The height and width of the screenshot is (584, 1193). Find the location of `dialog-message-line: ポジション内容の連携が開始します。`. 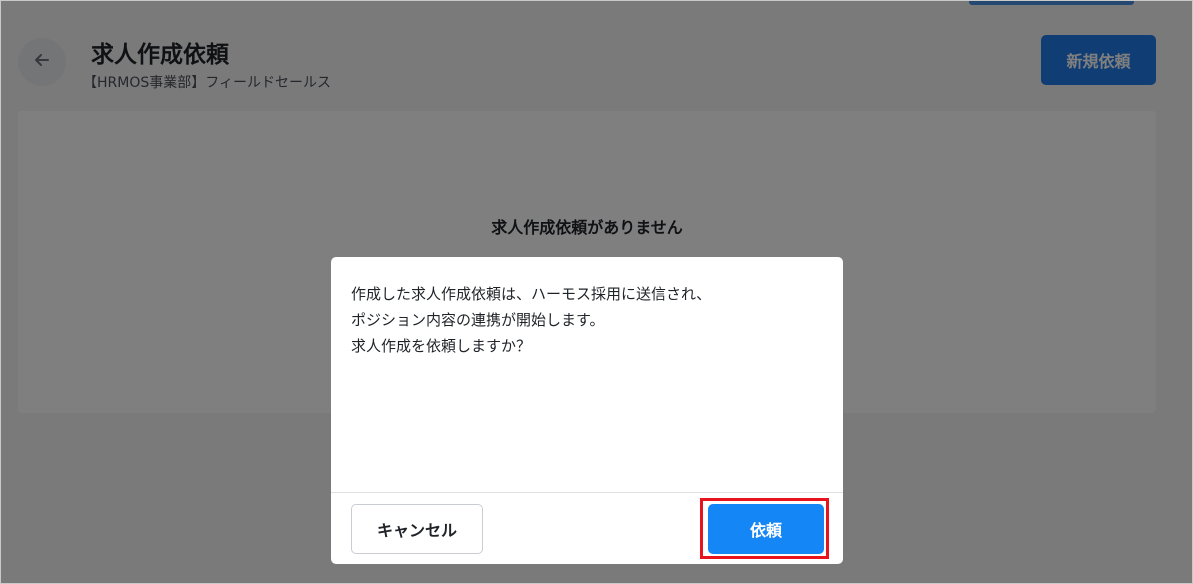

dialog-message-line: ポジション内容の連携が開始します。 is located at coordinates (478, 320).